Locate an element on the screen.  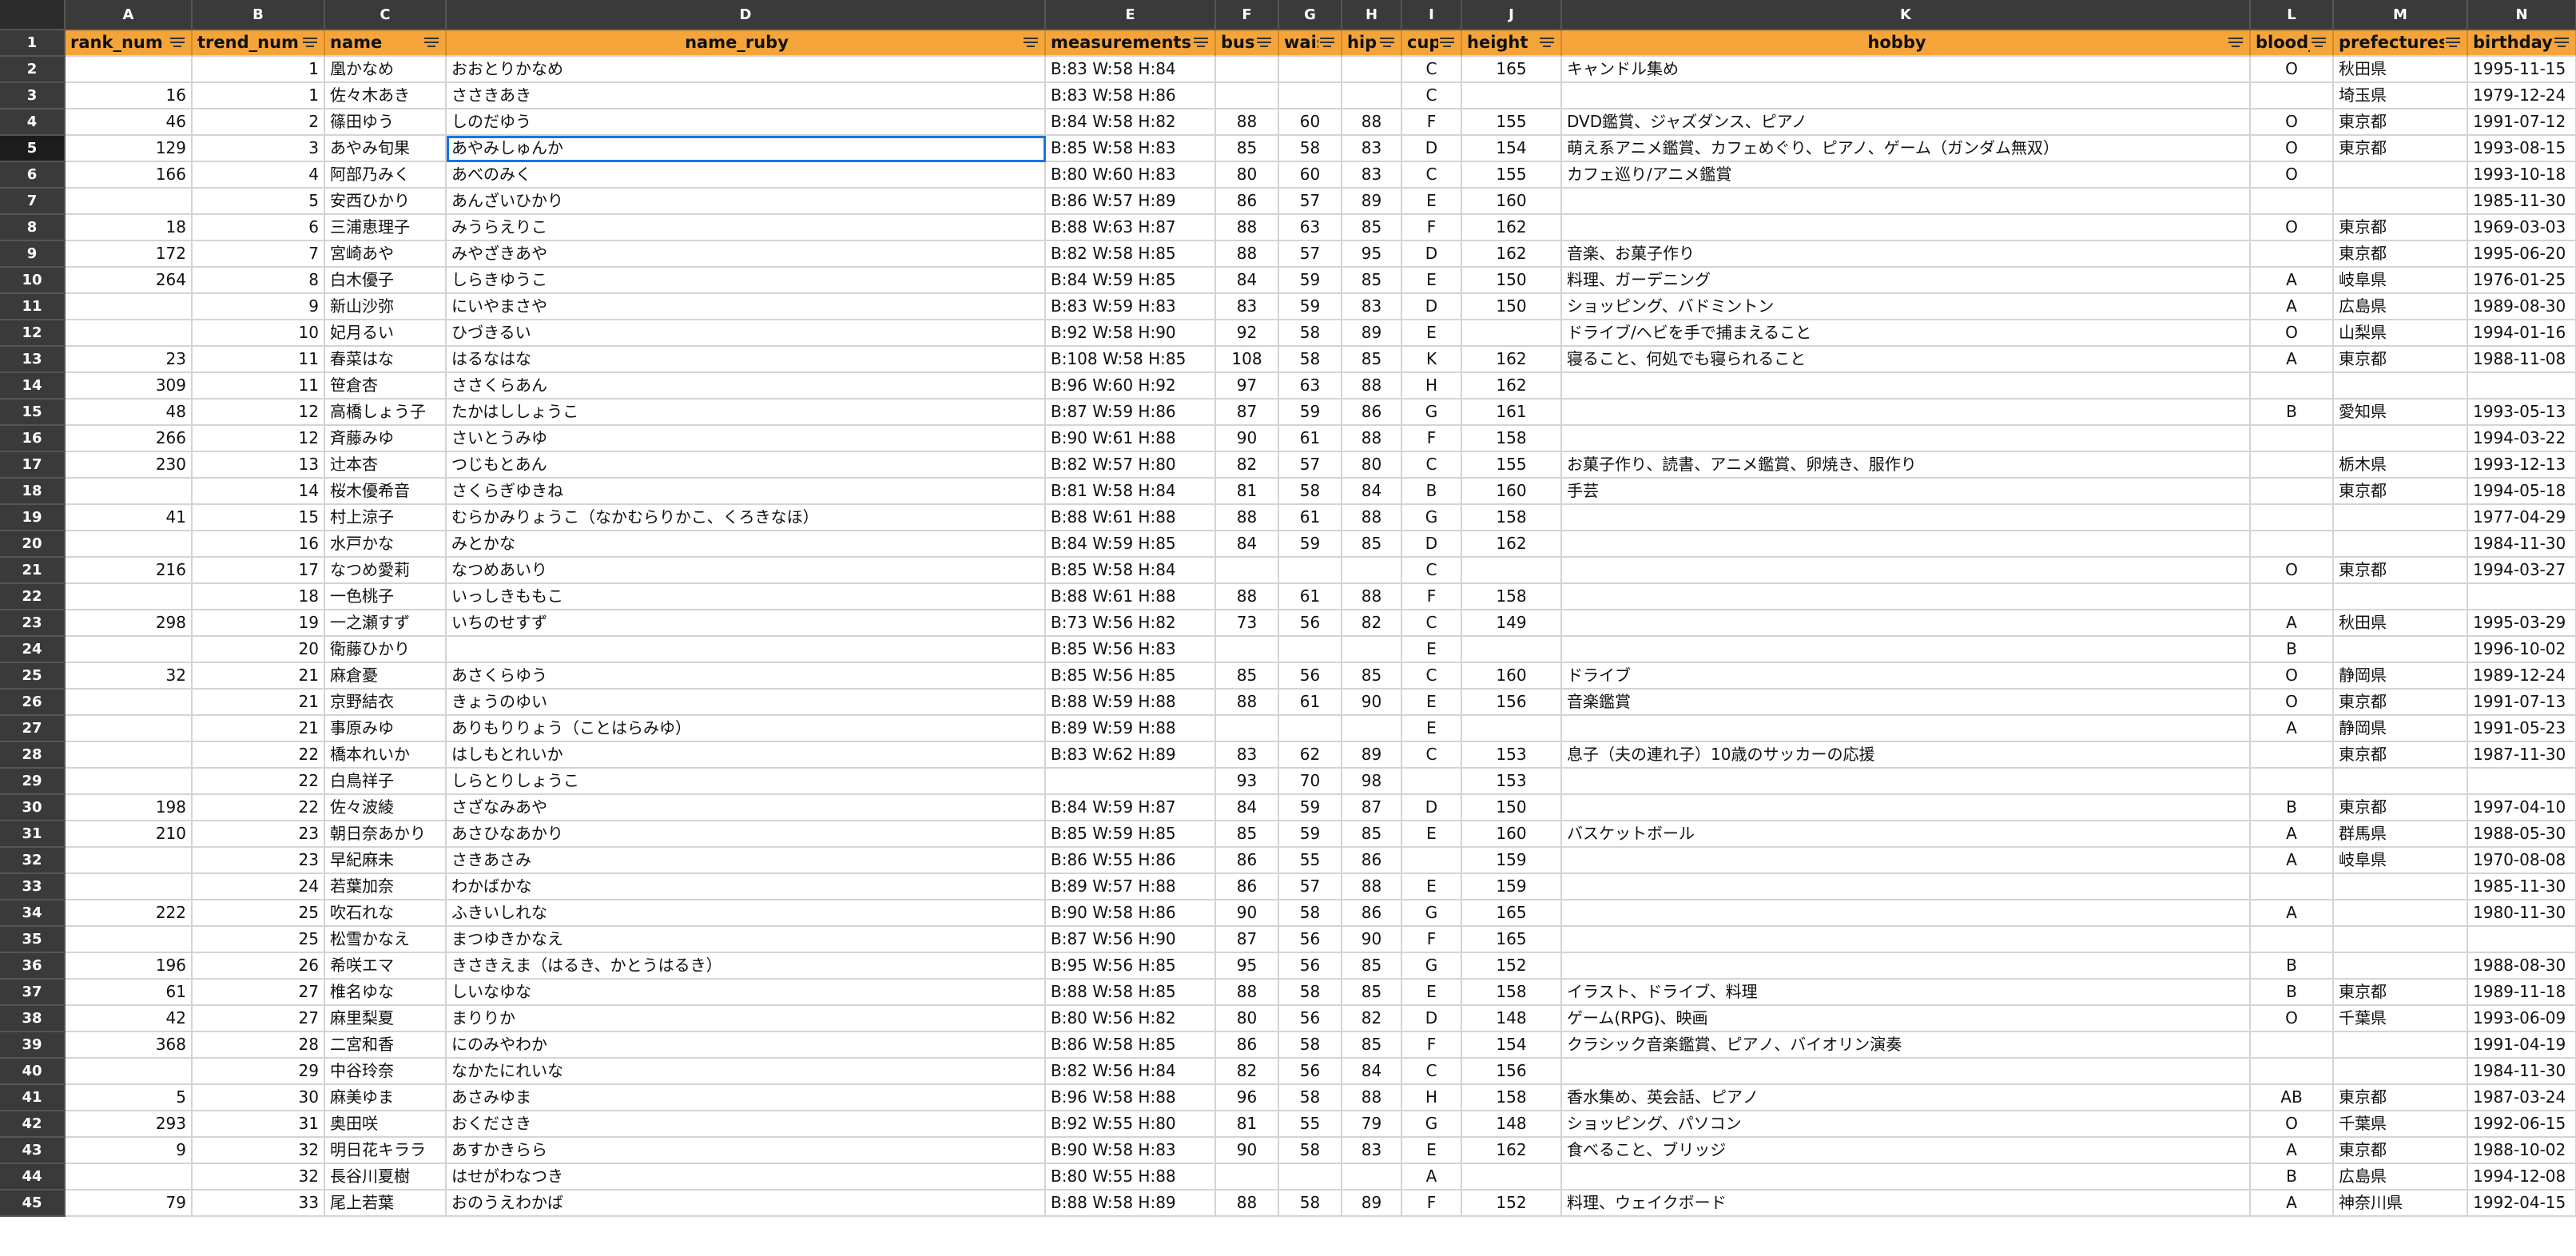
cell-waist: 55 is located at coordinates (1310, 1124).